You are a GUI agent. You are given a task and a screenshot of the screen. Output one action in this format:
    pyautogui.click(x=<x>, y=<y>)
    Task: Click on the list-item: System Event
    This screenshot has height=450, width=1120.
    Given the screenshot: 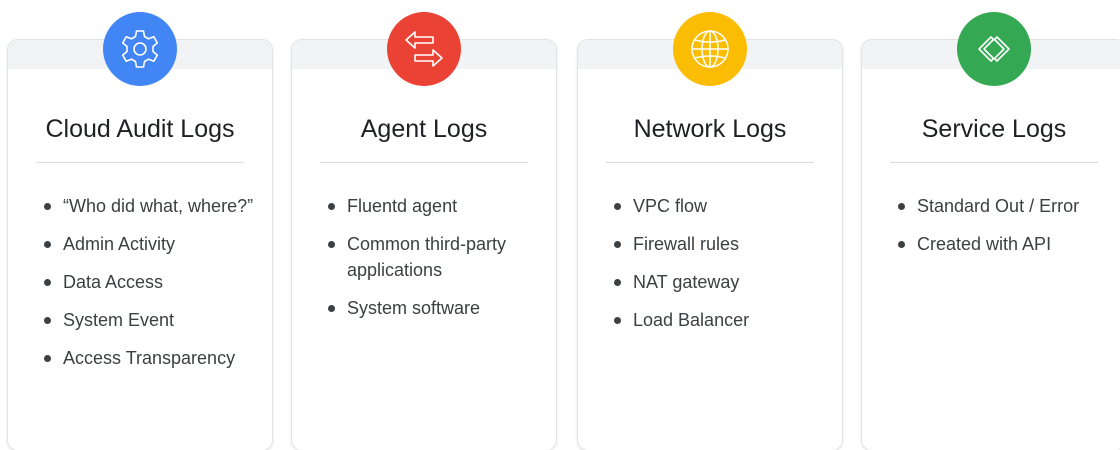 What is the action you would take?
    pyautogui.click(x=155, y=320)
    